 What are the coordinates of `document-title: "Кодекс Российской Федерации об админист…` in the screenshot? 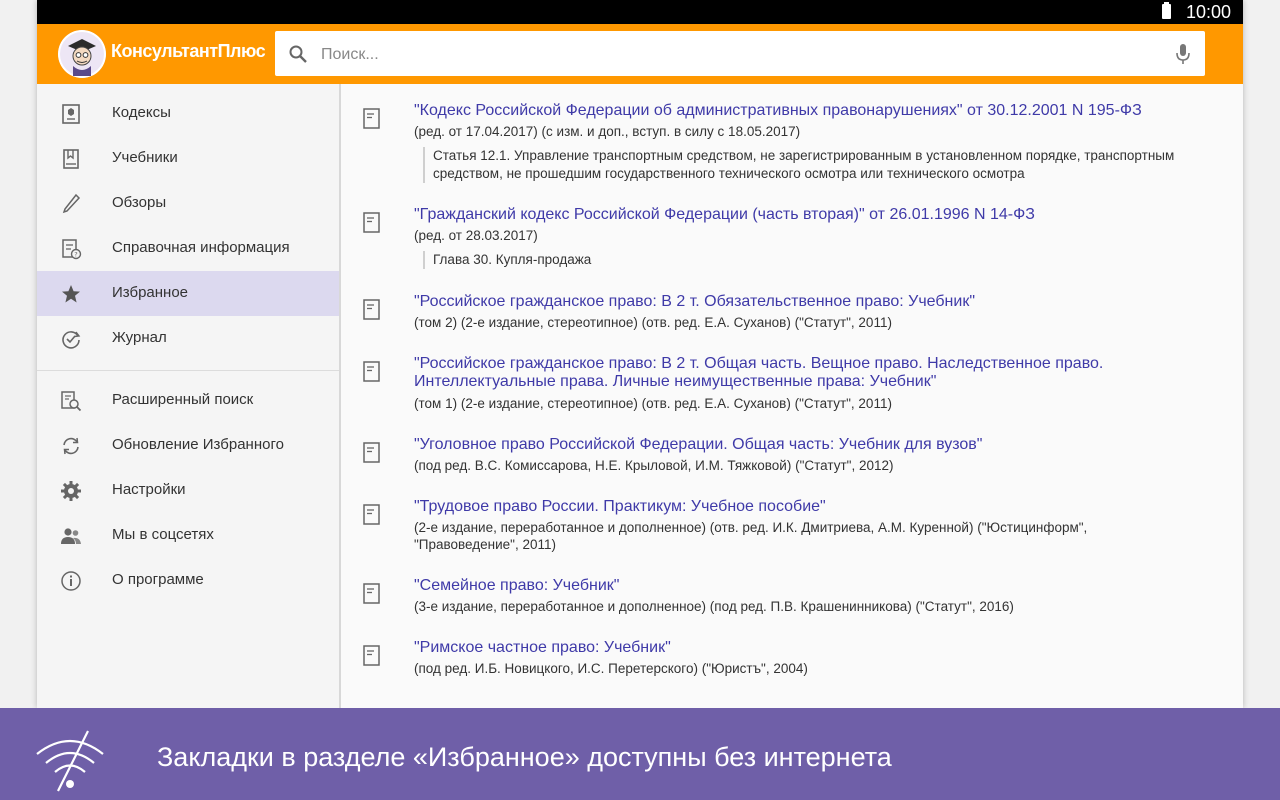 It's located at (824, 111).